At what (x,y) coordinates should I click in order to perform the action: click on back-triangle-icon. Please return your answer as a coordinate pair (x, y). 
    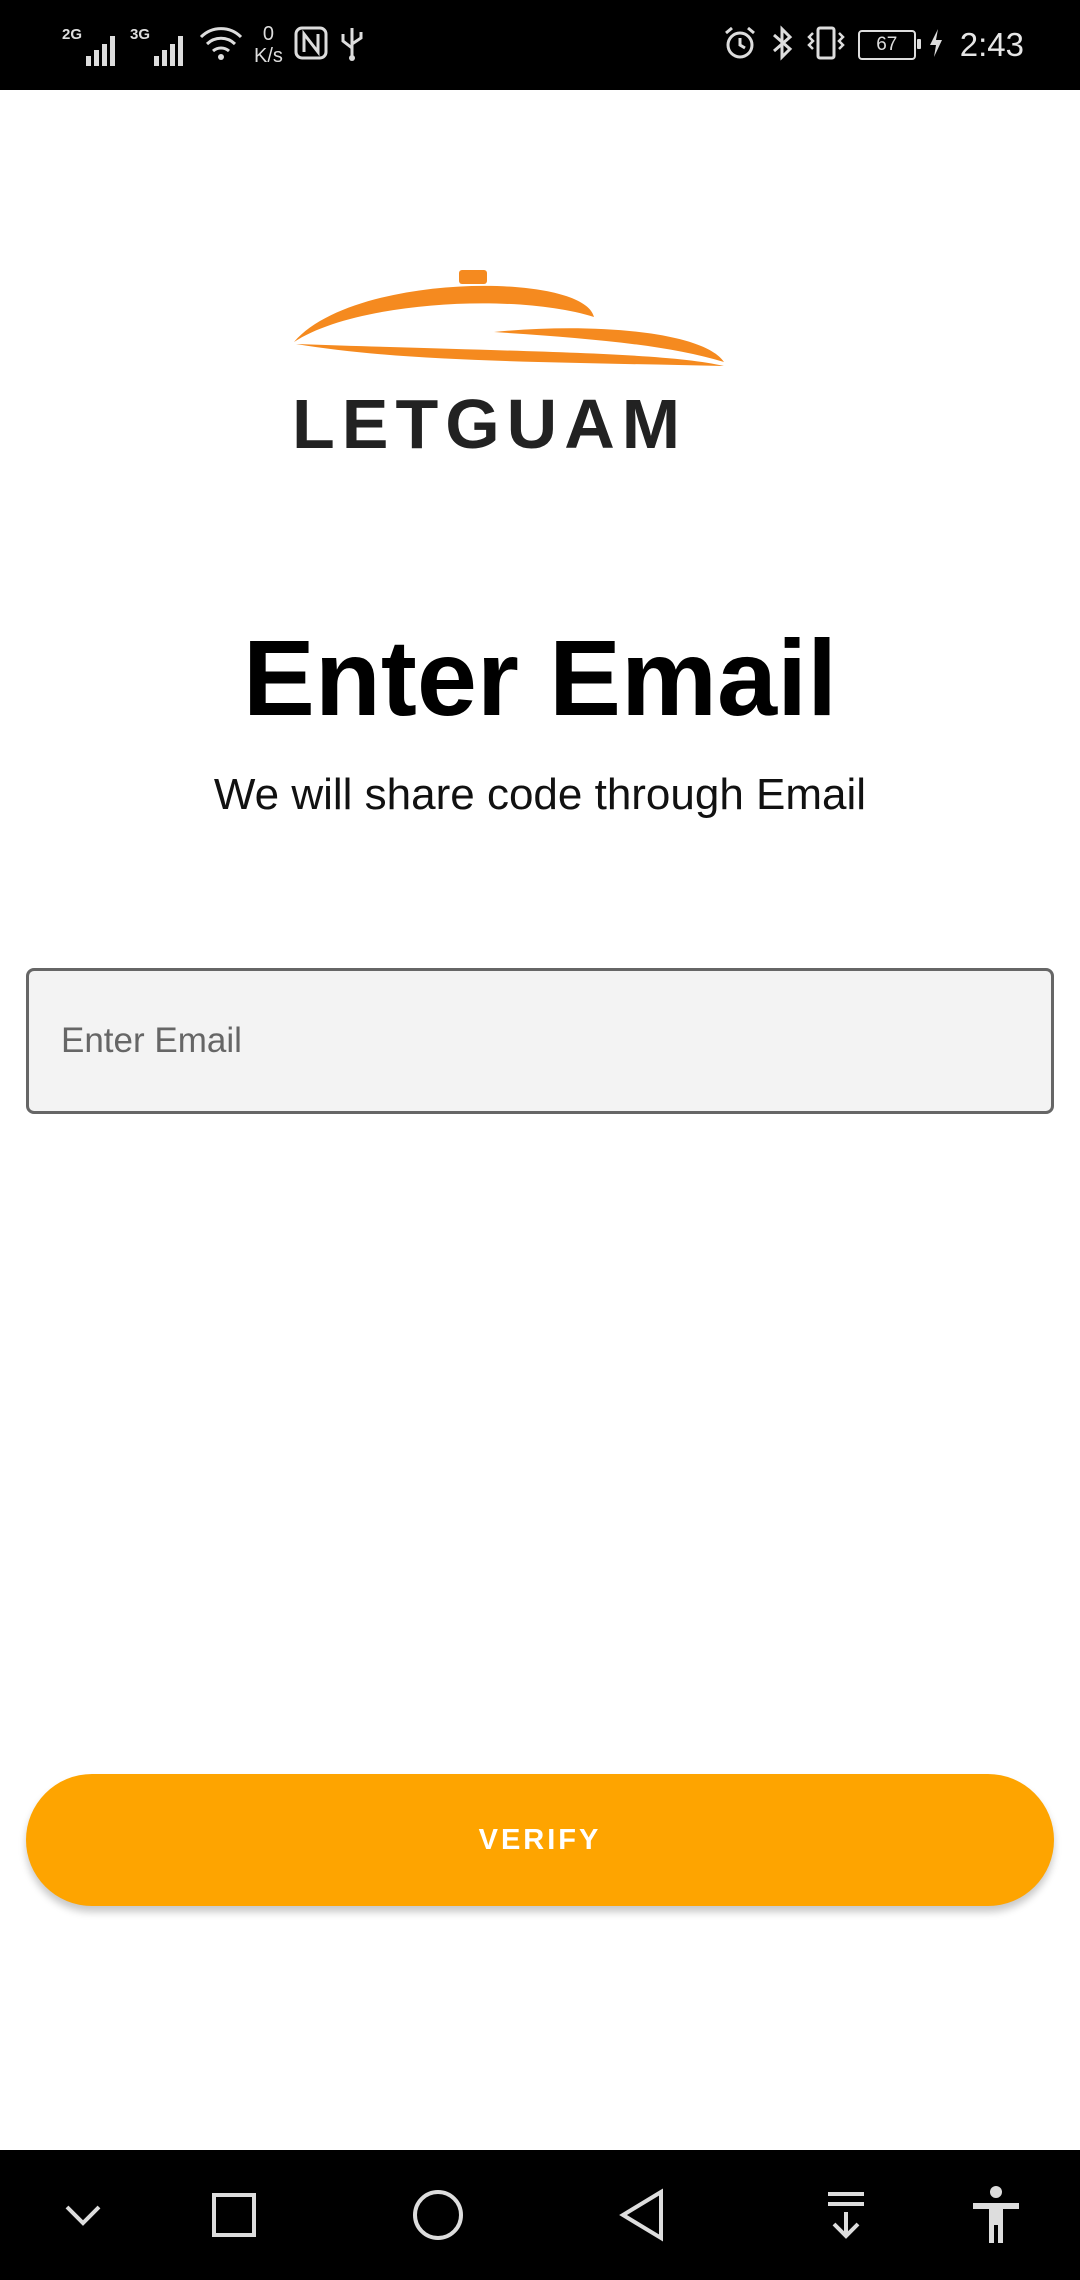
    Looking at the image, I should click on (642, 2215).